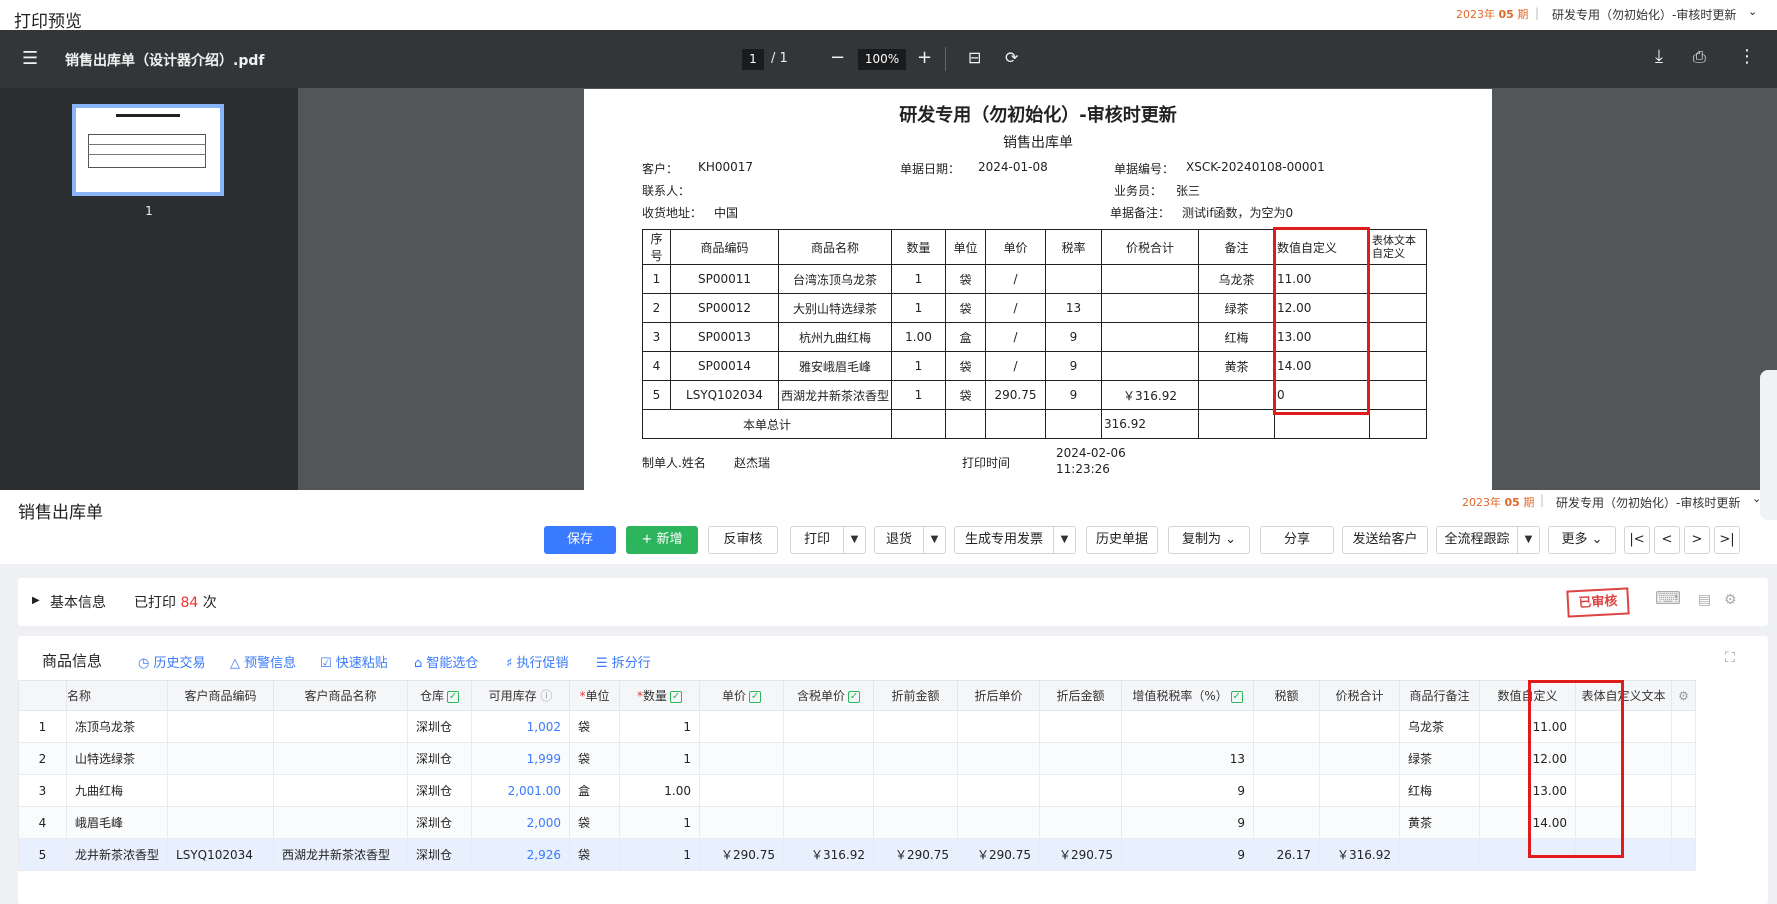 Image resolution: width=1777 pixels, height=904 pixels. I want to click on grid-settings-icon: ⚙, so click(1684, 695).